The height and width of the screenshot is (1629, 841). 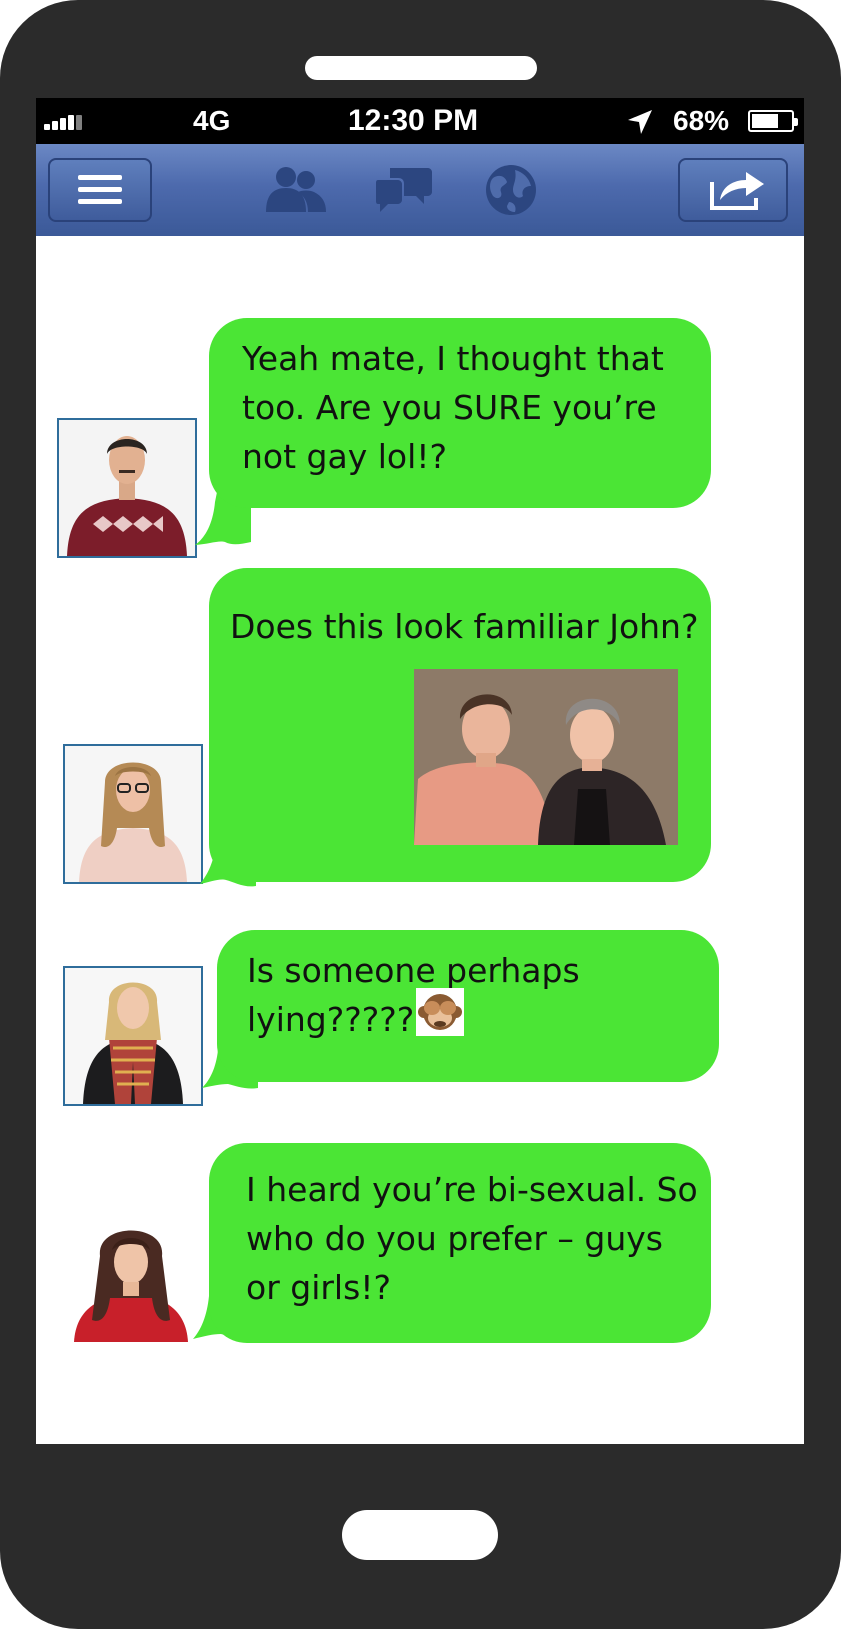 What do you see at coordinates (63, 121) in the screenshot?
I see `signal-strength-icon` at bounding box center [63, 121].